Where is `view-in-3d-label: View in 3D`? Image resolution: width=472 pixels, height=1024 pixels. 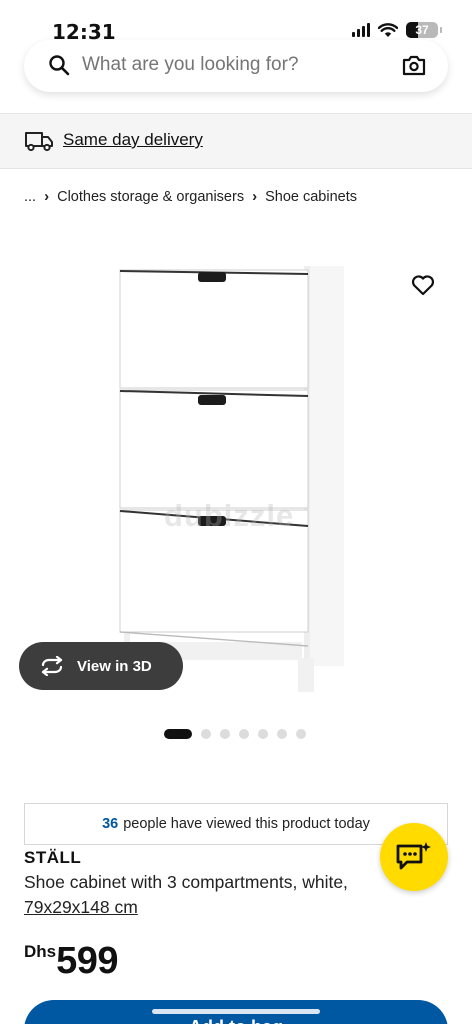
view-in-3d-label: View in 3D is located at coordinates (114, 666).